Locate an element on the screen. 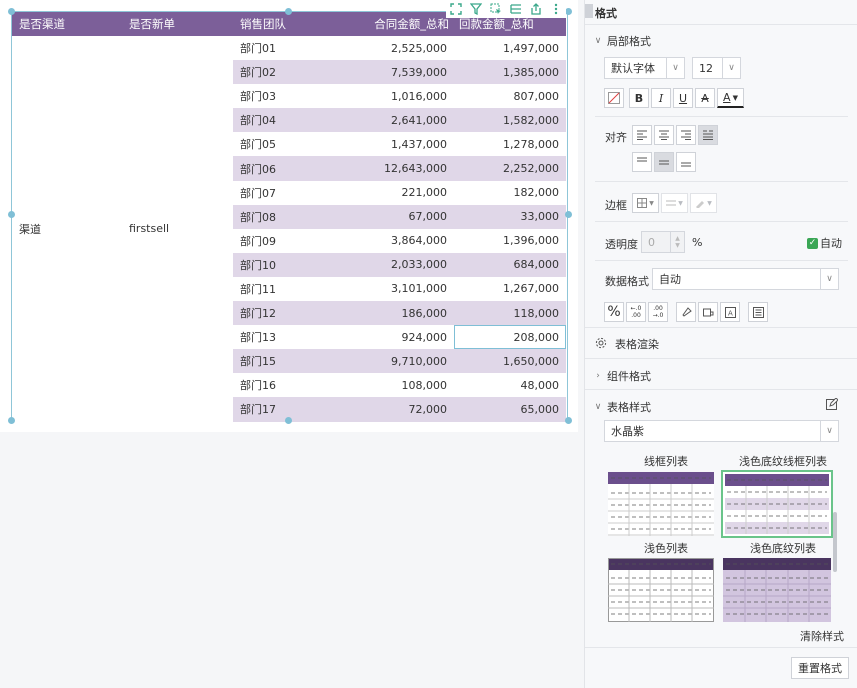 The width and height of the screenshot is (857, 688). cell-payment-amount: 118,000 is located at coordinates (510, 313).